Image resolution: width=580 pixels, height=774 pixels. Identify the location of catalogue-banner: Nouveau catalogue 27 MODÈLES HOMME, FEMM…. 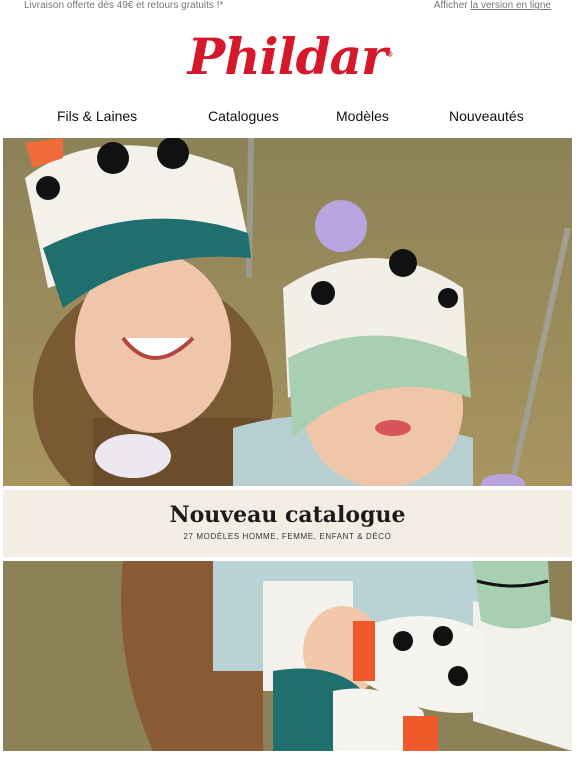
(287, 523).